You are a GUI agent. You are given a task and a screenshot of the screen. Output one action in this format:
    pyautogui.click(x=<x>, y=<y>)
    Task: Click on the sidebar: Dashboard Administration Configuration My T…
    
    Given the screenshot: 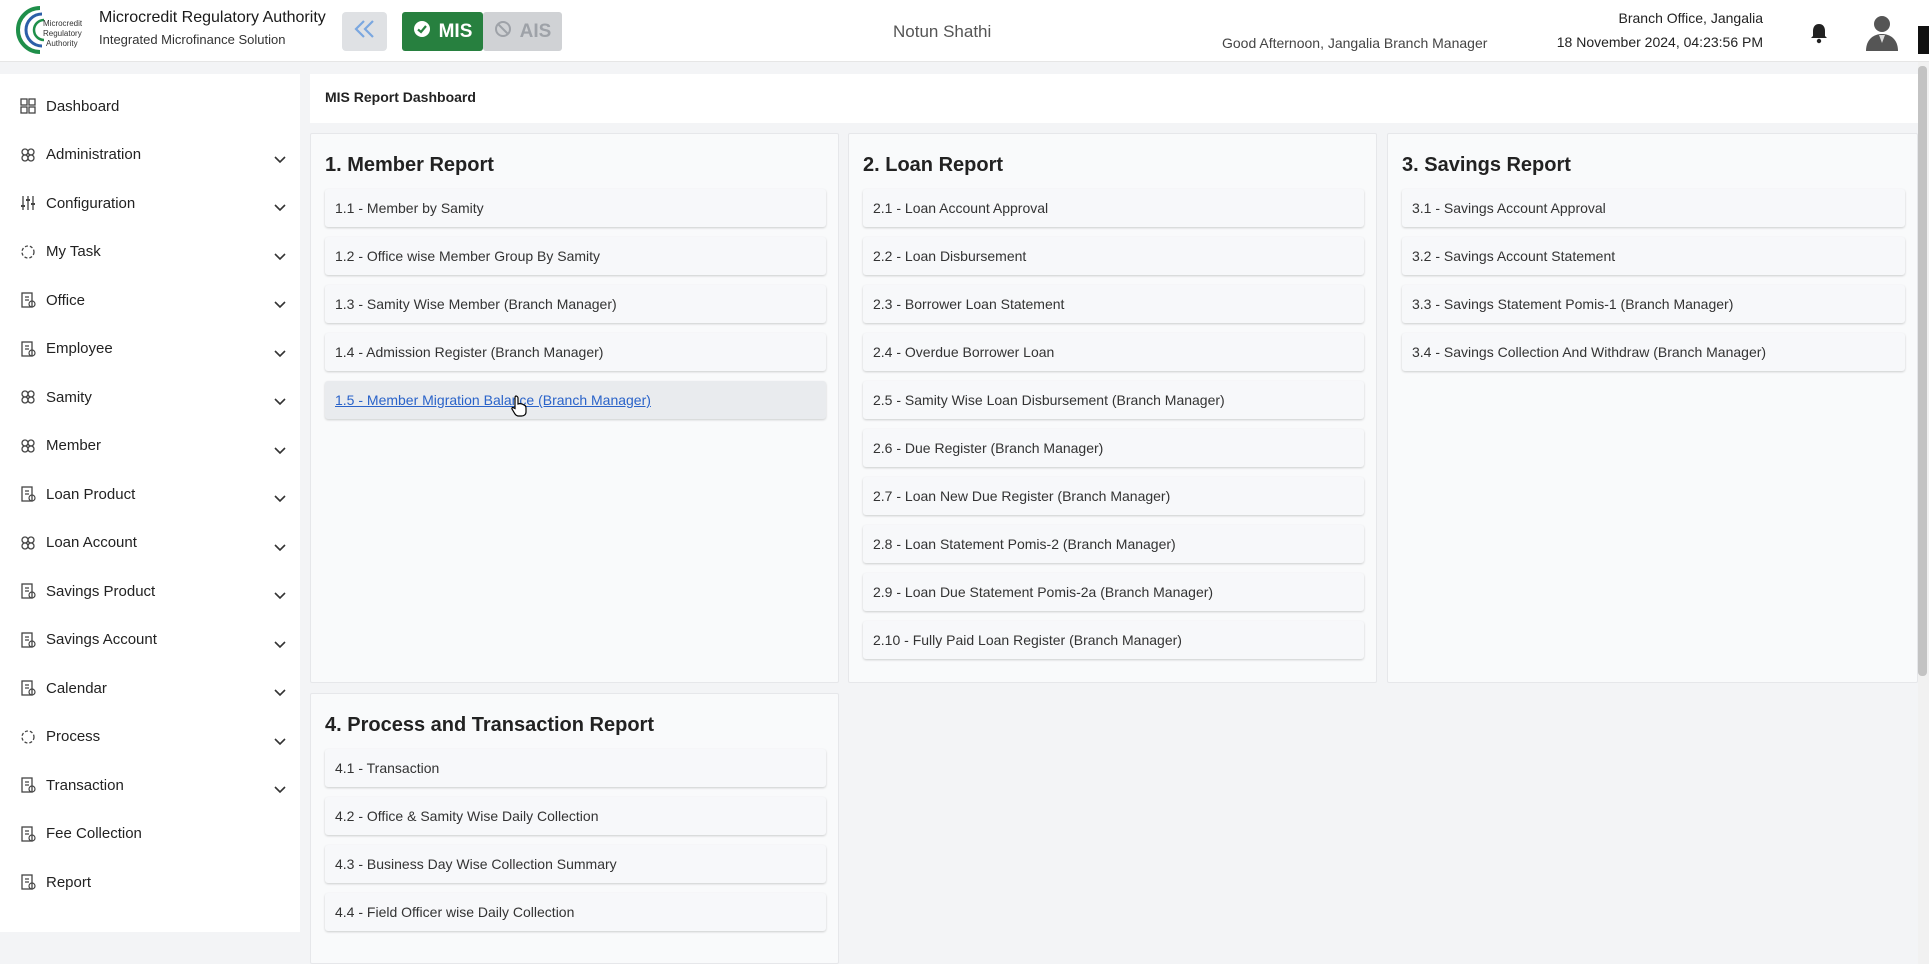 What is the action you would take?
    pyautogui.click(x=150, y=503)
    